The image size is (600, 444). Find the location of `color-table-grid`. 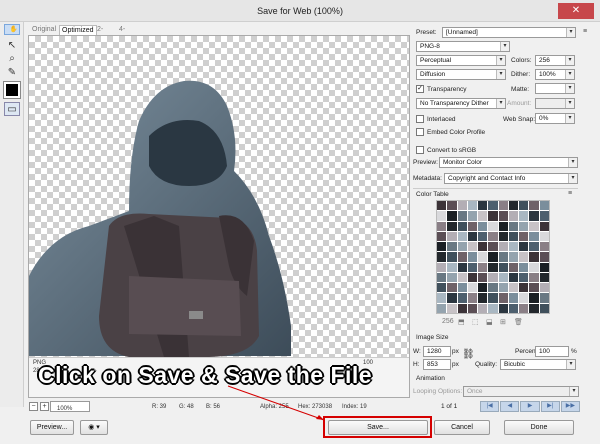

color-table-grid is located at coordinates (493, 257).